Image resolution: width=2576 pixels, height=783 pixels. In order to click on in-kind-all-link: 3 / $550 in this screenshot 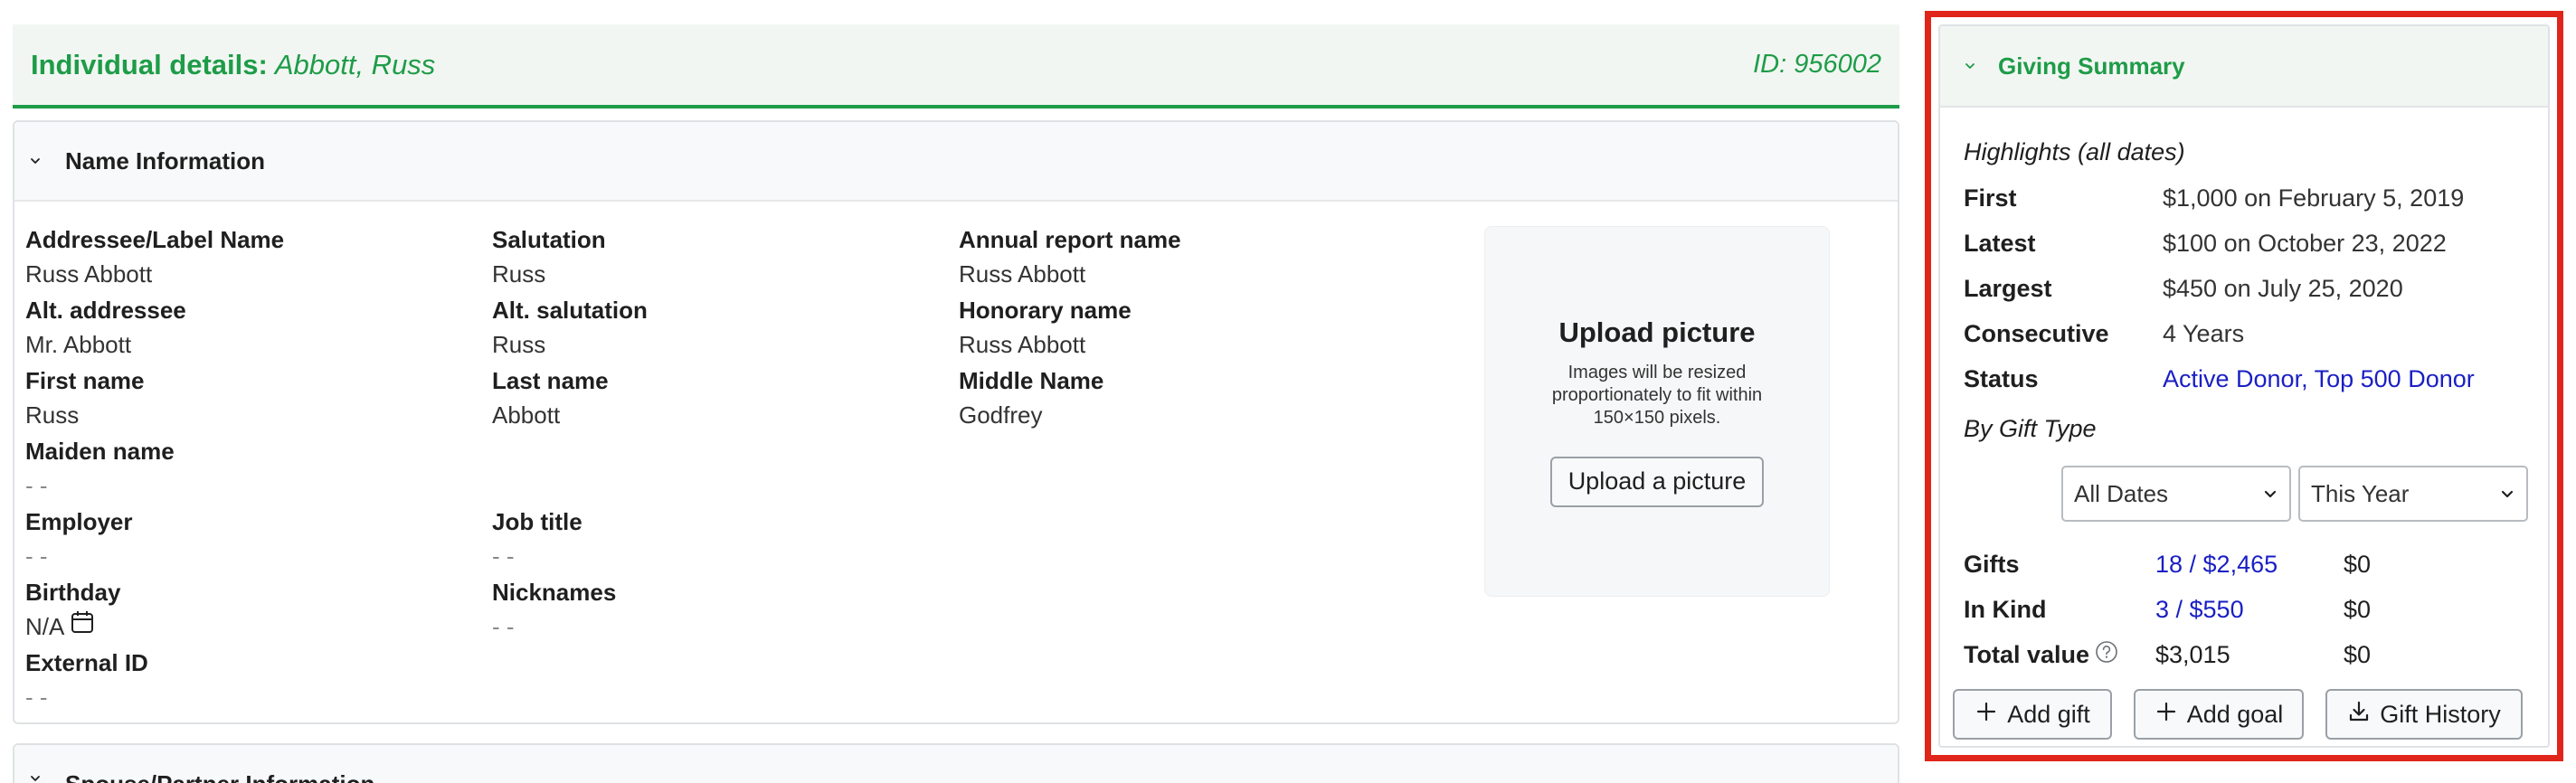, I will do `click(2250, 610)`.